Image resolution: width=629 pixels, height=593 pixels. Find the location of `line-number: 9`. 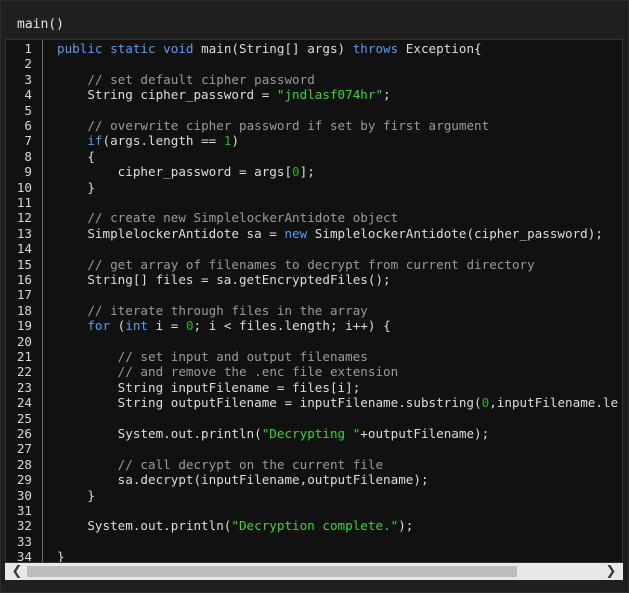

line-number: 9 is located at coordinates (28, 172).